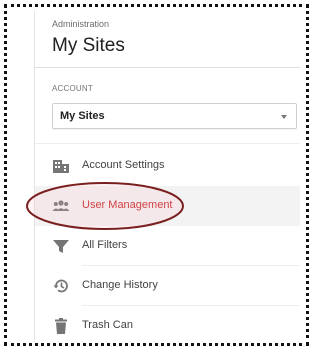 This screenshot has width=320, height=354. What do you see at coordinates (167, 246) in the screenshot?
I see `nav-item-all-filters: All Filters` at bounding box center [167, 246].